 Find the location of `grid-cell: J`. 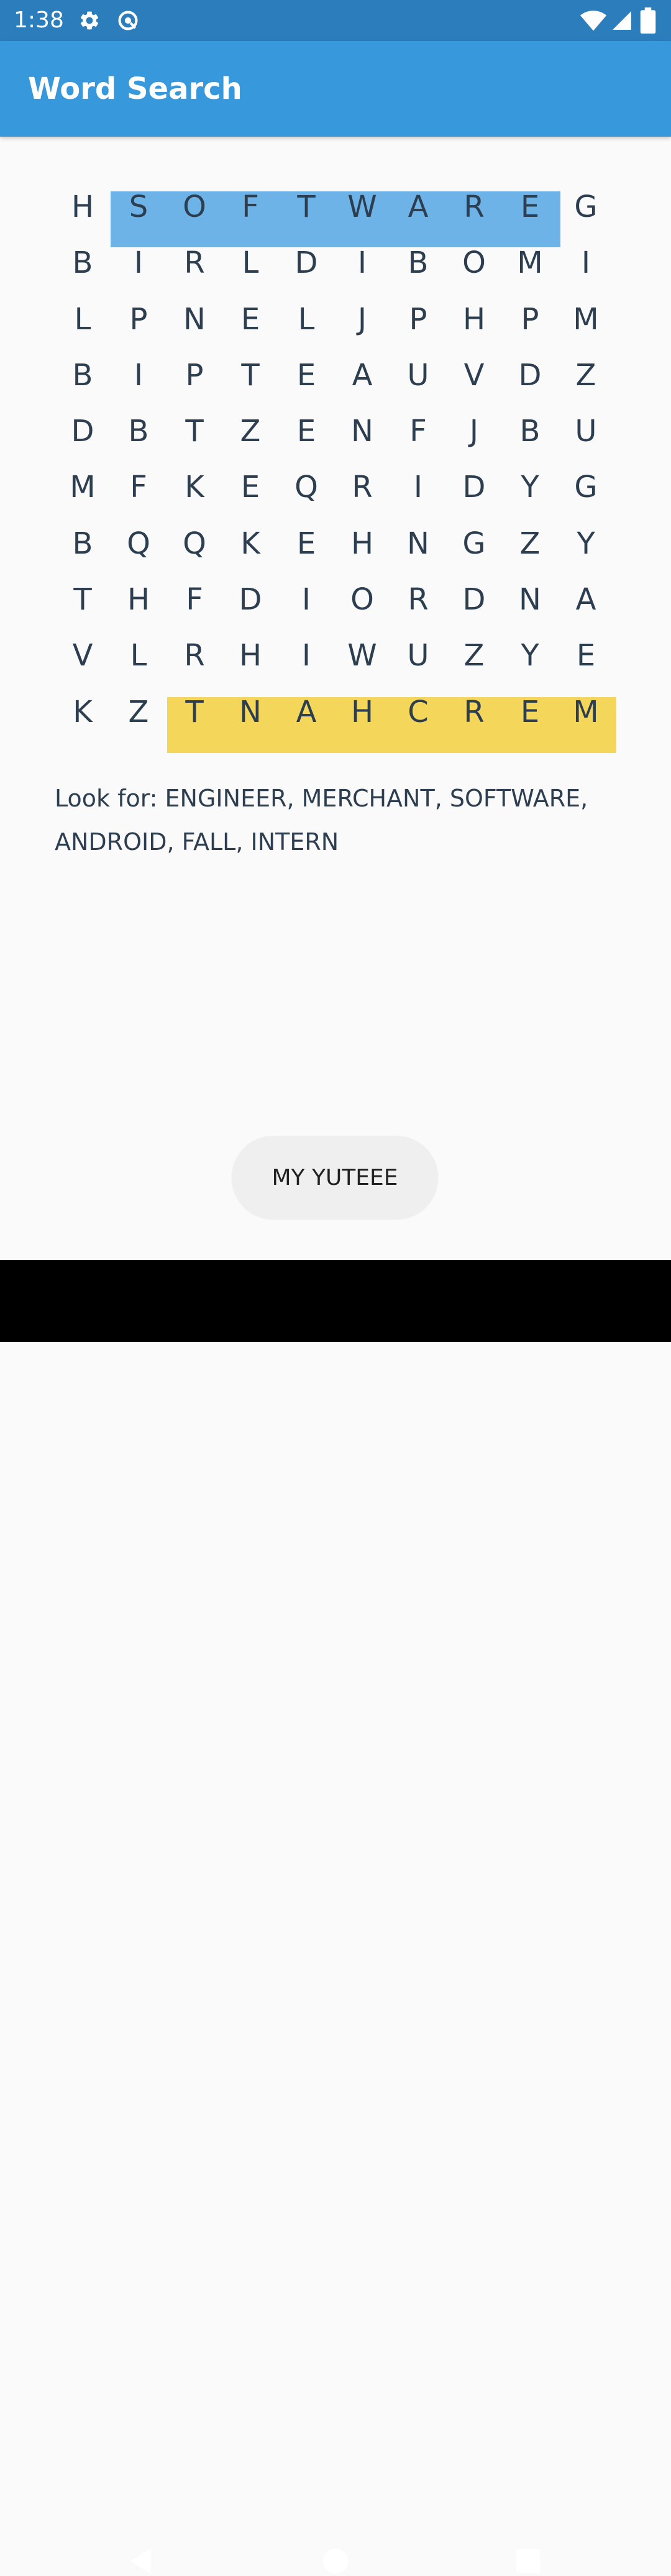

grid-cell: J is located at coordinates (362, 319).